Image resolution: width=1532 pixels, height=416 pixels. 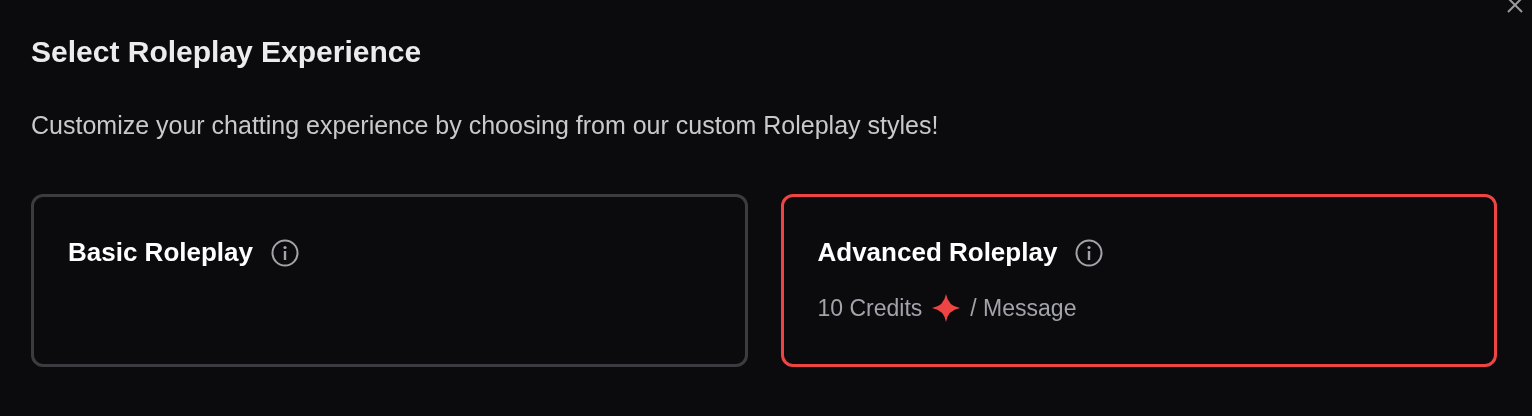 I want to click on option-title: Advanced Roleplay, so click(x=937, y=252).